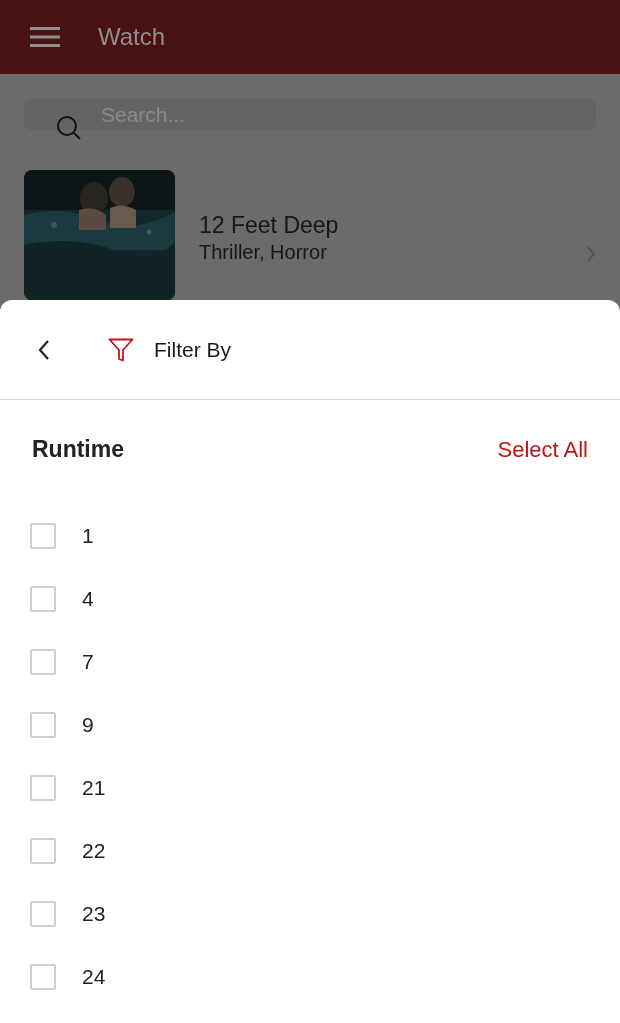  I want to click on option-label: 24, so click(94, 977).